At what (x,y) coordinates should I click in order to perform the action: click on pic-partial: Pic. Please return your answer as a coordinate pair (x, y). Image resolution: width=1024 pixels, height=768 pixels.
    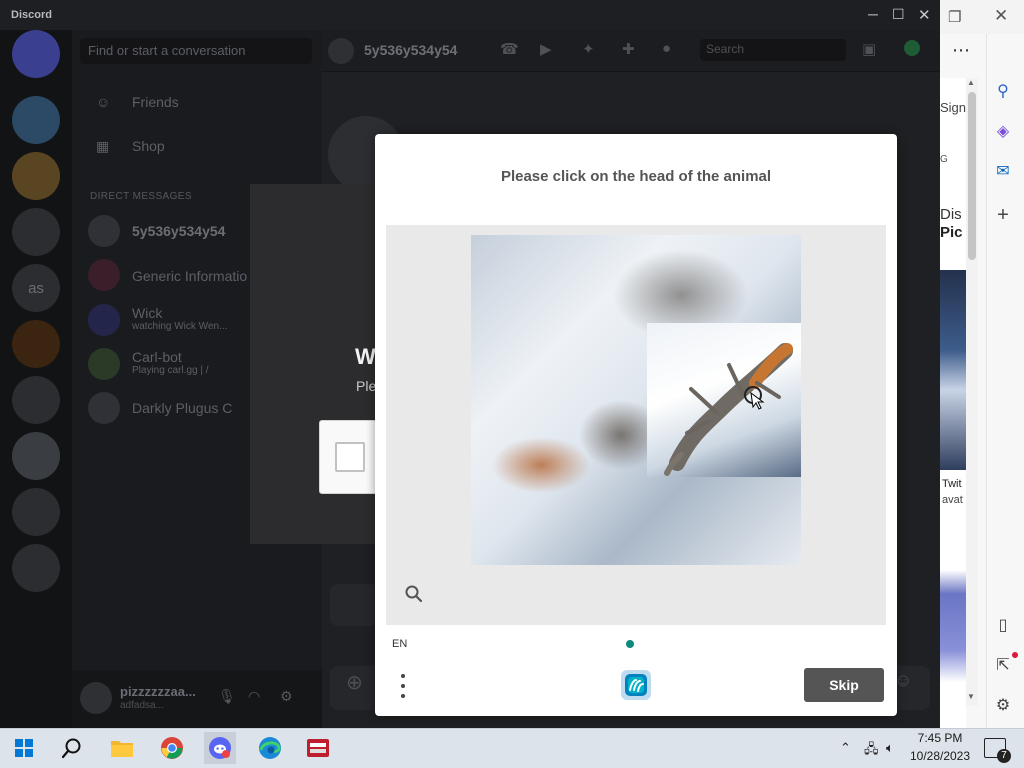
    Looking at the image, I should click on (951, 232).